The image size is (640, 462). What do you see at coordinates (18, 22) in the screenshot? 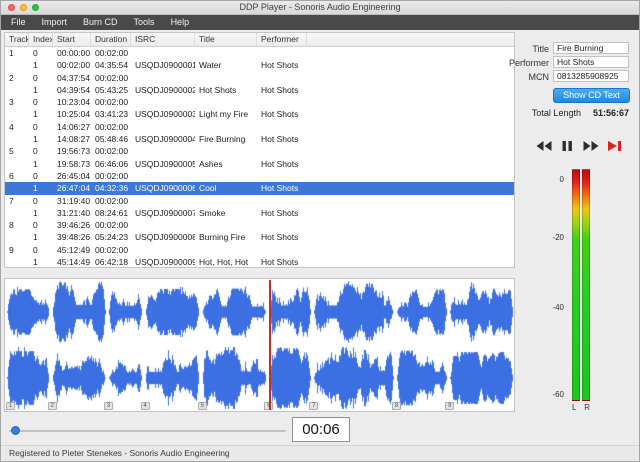
I see `menu-item-file: File` at bounding box center [18, 22].